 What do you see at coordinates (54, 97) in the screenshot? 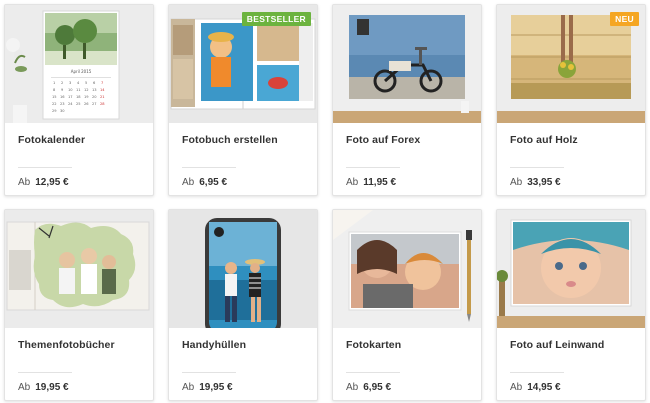
I see `svg-text: 15` at bounding box center [54, 97].